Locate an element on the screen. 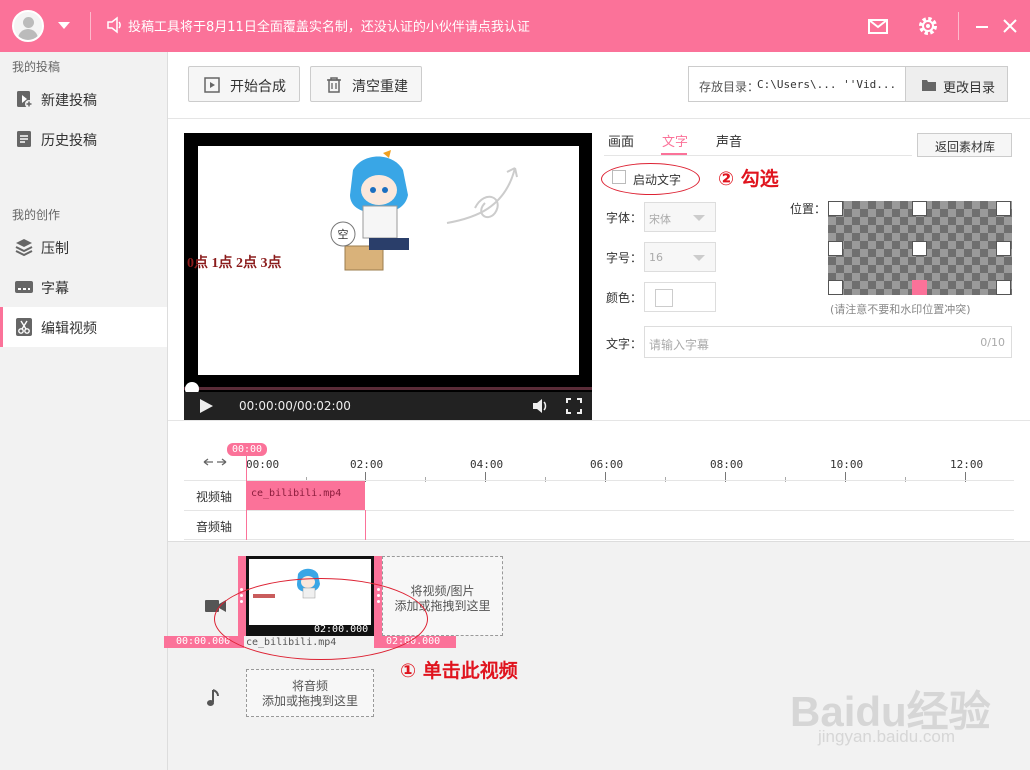 This screenshot has height=770, width=1030. ruler-tick-label: 10:00 is located at coordinates (847, 464).